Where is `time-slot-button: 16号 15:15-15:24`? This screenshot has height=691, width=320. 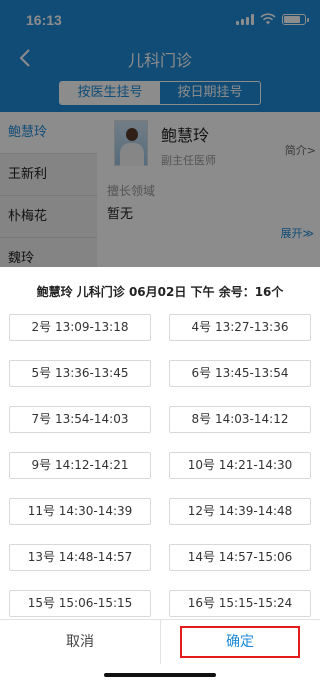 time-slot-button: 16号 15:15-15:24 is located at coordinates (240, 603).